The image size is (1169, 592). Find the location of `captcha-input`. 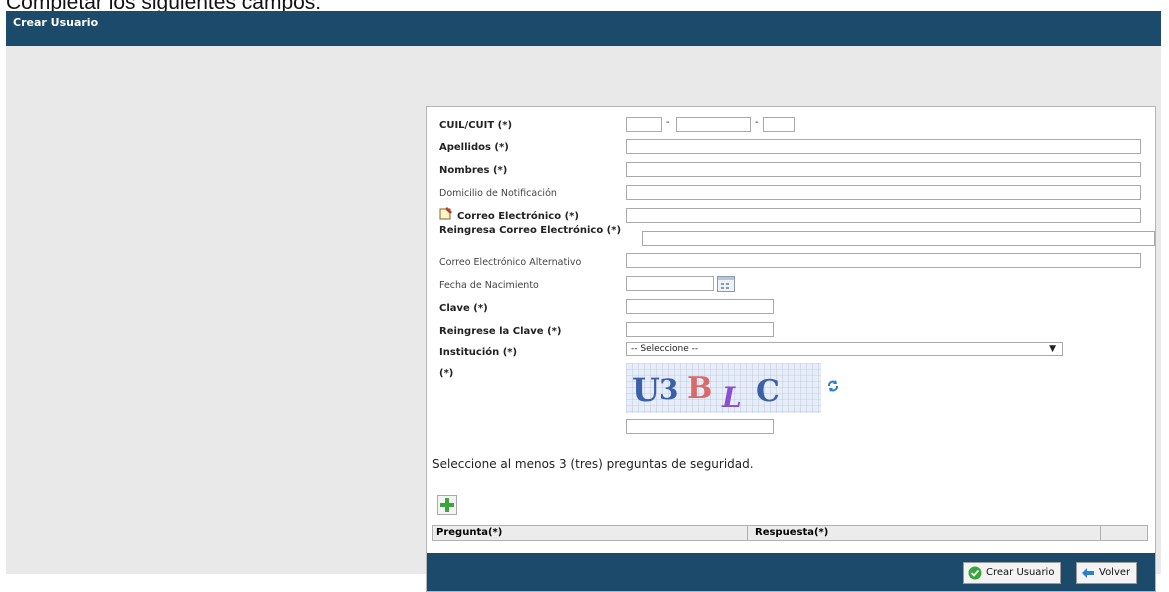

captcha-input is located at coordinates (700, 426).